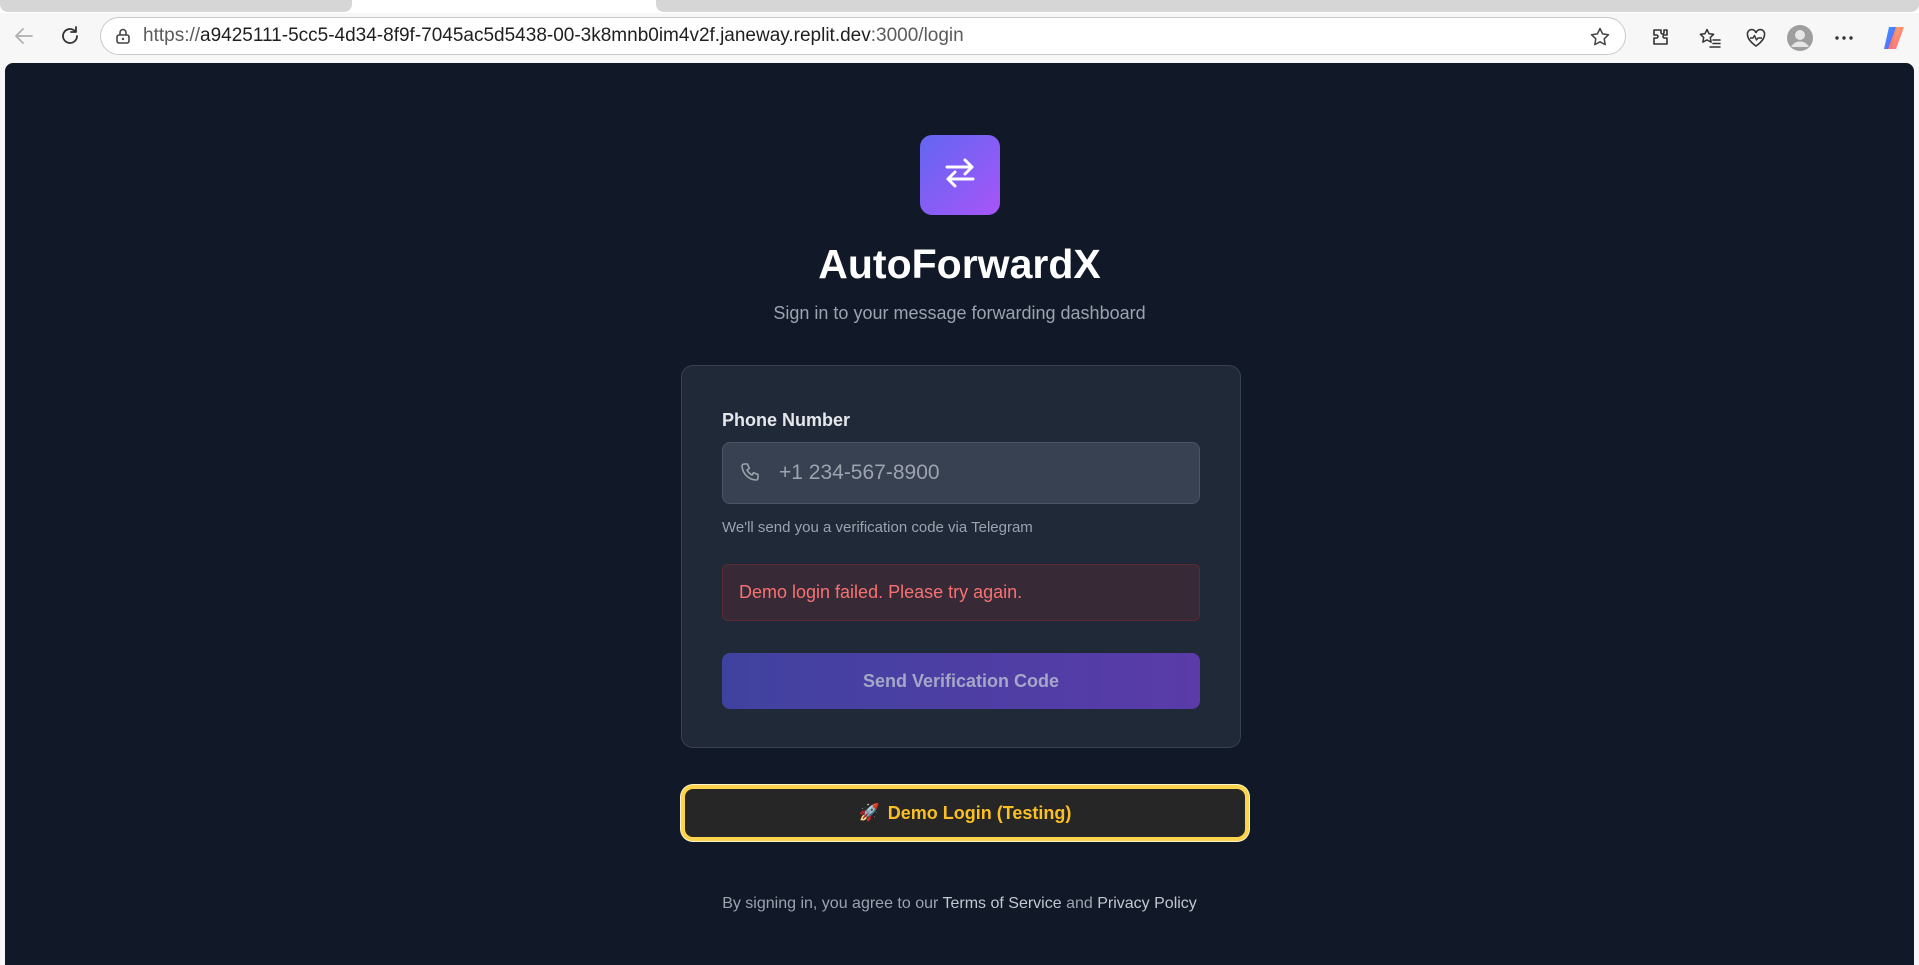  Describe the element at coordinates (786, 420) in the screenshot. I see `phone-number-label: Phone Number` at that location.